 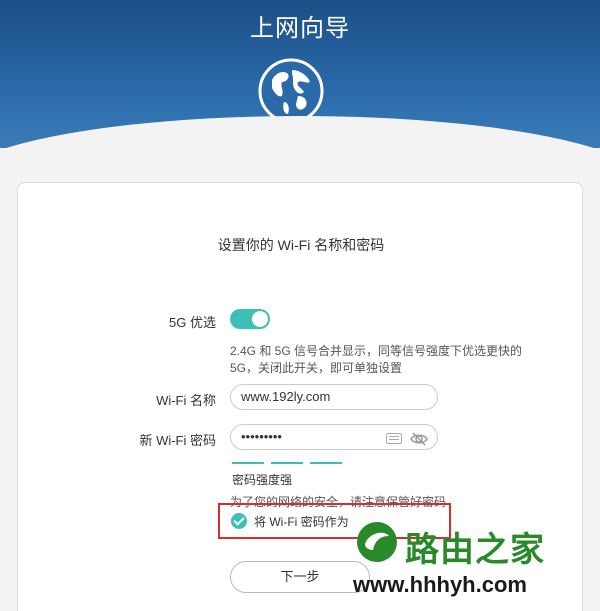 I want to click on band-steering-label: 5G 优选, so click(x=192, y=322).